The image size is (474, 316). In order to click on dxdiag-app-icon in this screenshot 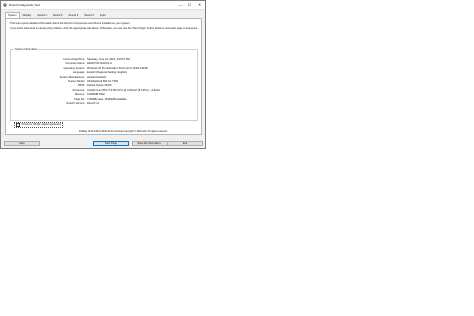, I will do `click(5, 5)`.